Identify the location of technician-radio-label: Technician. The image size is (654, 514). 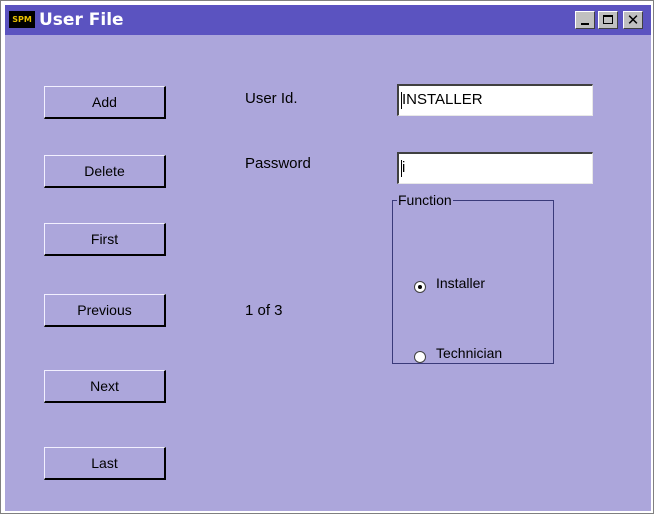
(469, 353).